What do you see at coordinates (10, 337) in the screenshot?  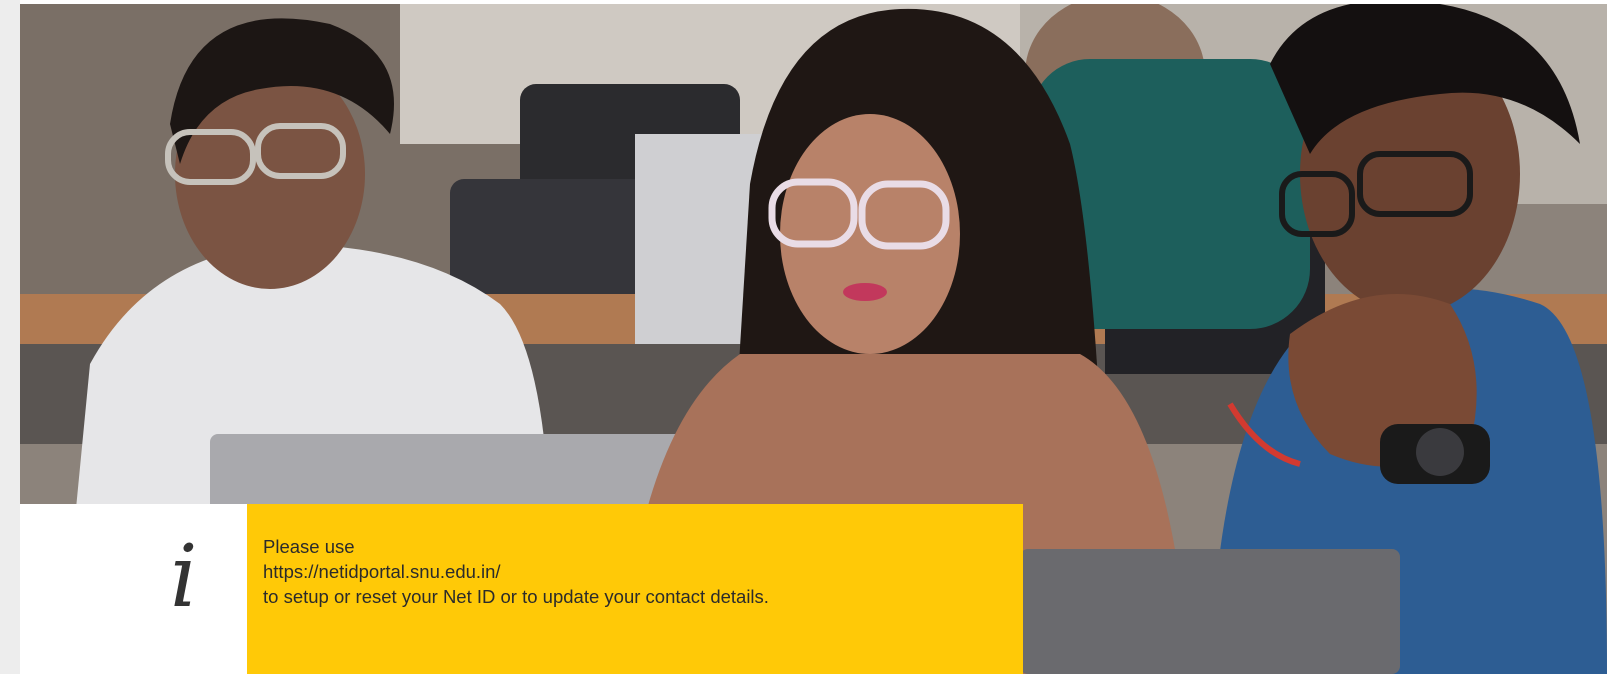 I see `left-margin` at bounding box center [10, 337].